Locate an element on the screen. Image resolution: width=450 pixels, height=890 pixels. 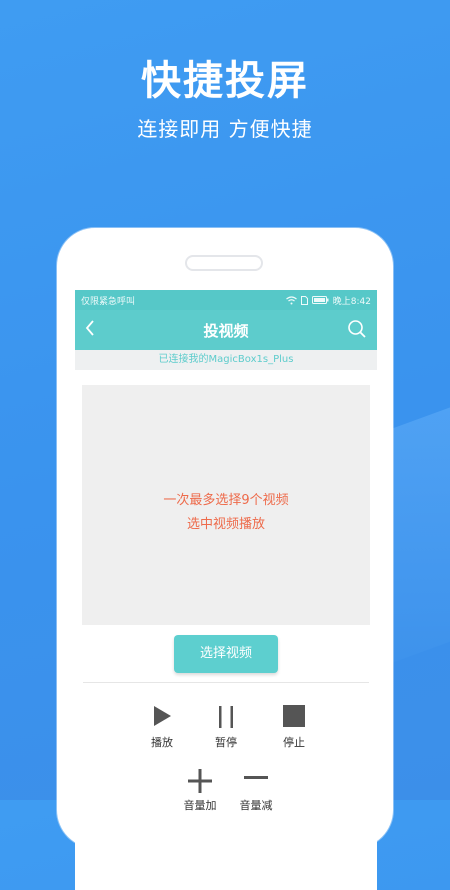
stop-icon is located at coordinates (294, 716).